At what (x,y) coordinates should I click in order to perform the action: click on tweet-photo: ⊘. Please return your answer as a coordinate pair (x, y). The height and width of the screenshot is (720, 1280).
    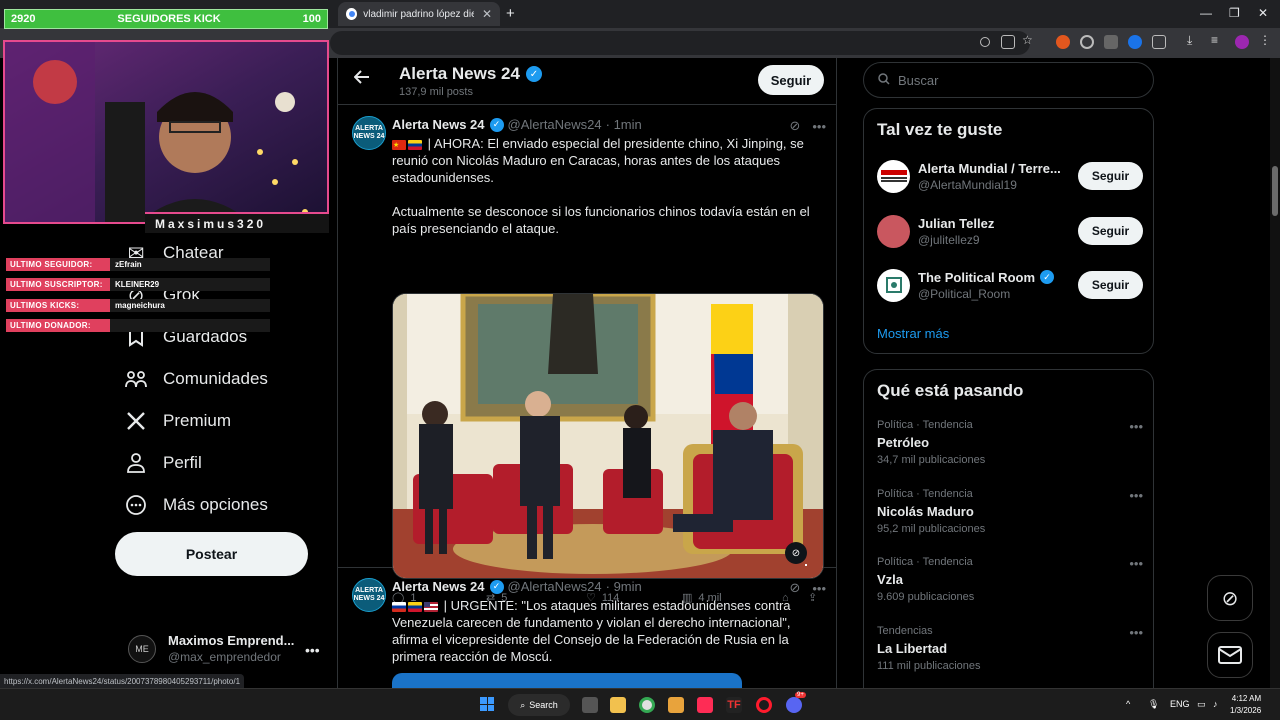
    Looking at the image, I should click on (608, 436).